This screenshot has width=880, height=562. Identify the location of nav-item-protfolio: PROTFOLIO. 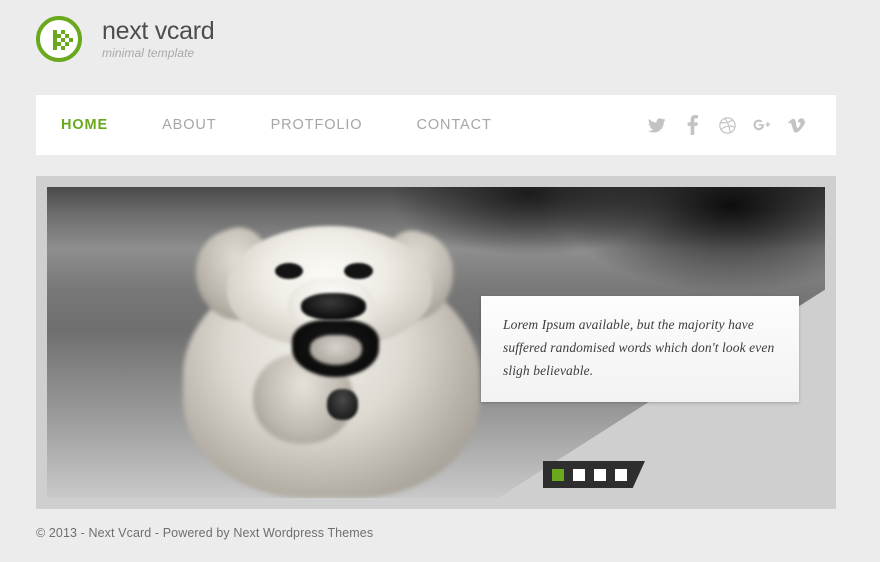
(317, 125).